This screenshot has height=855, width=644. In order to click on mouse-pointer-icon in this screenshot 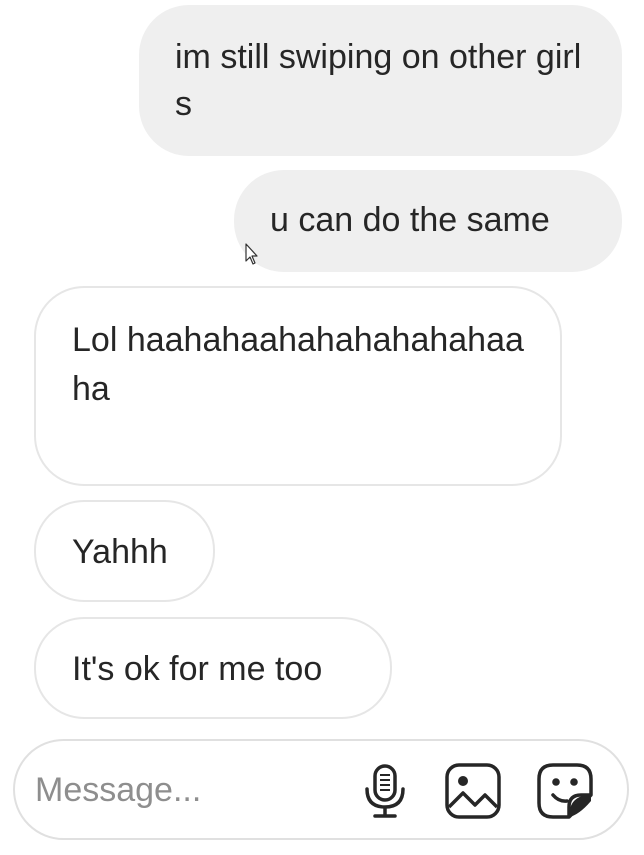, I will do `click(251, 254)`.